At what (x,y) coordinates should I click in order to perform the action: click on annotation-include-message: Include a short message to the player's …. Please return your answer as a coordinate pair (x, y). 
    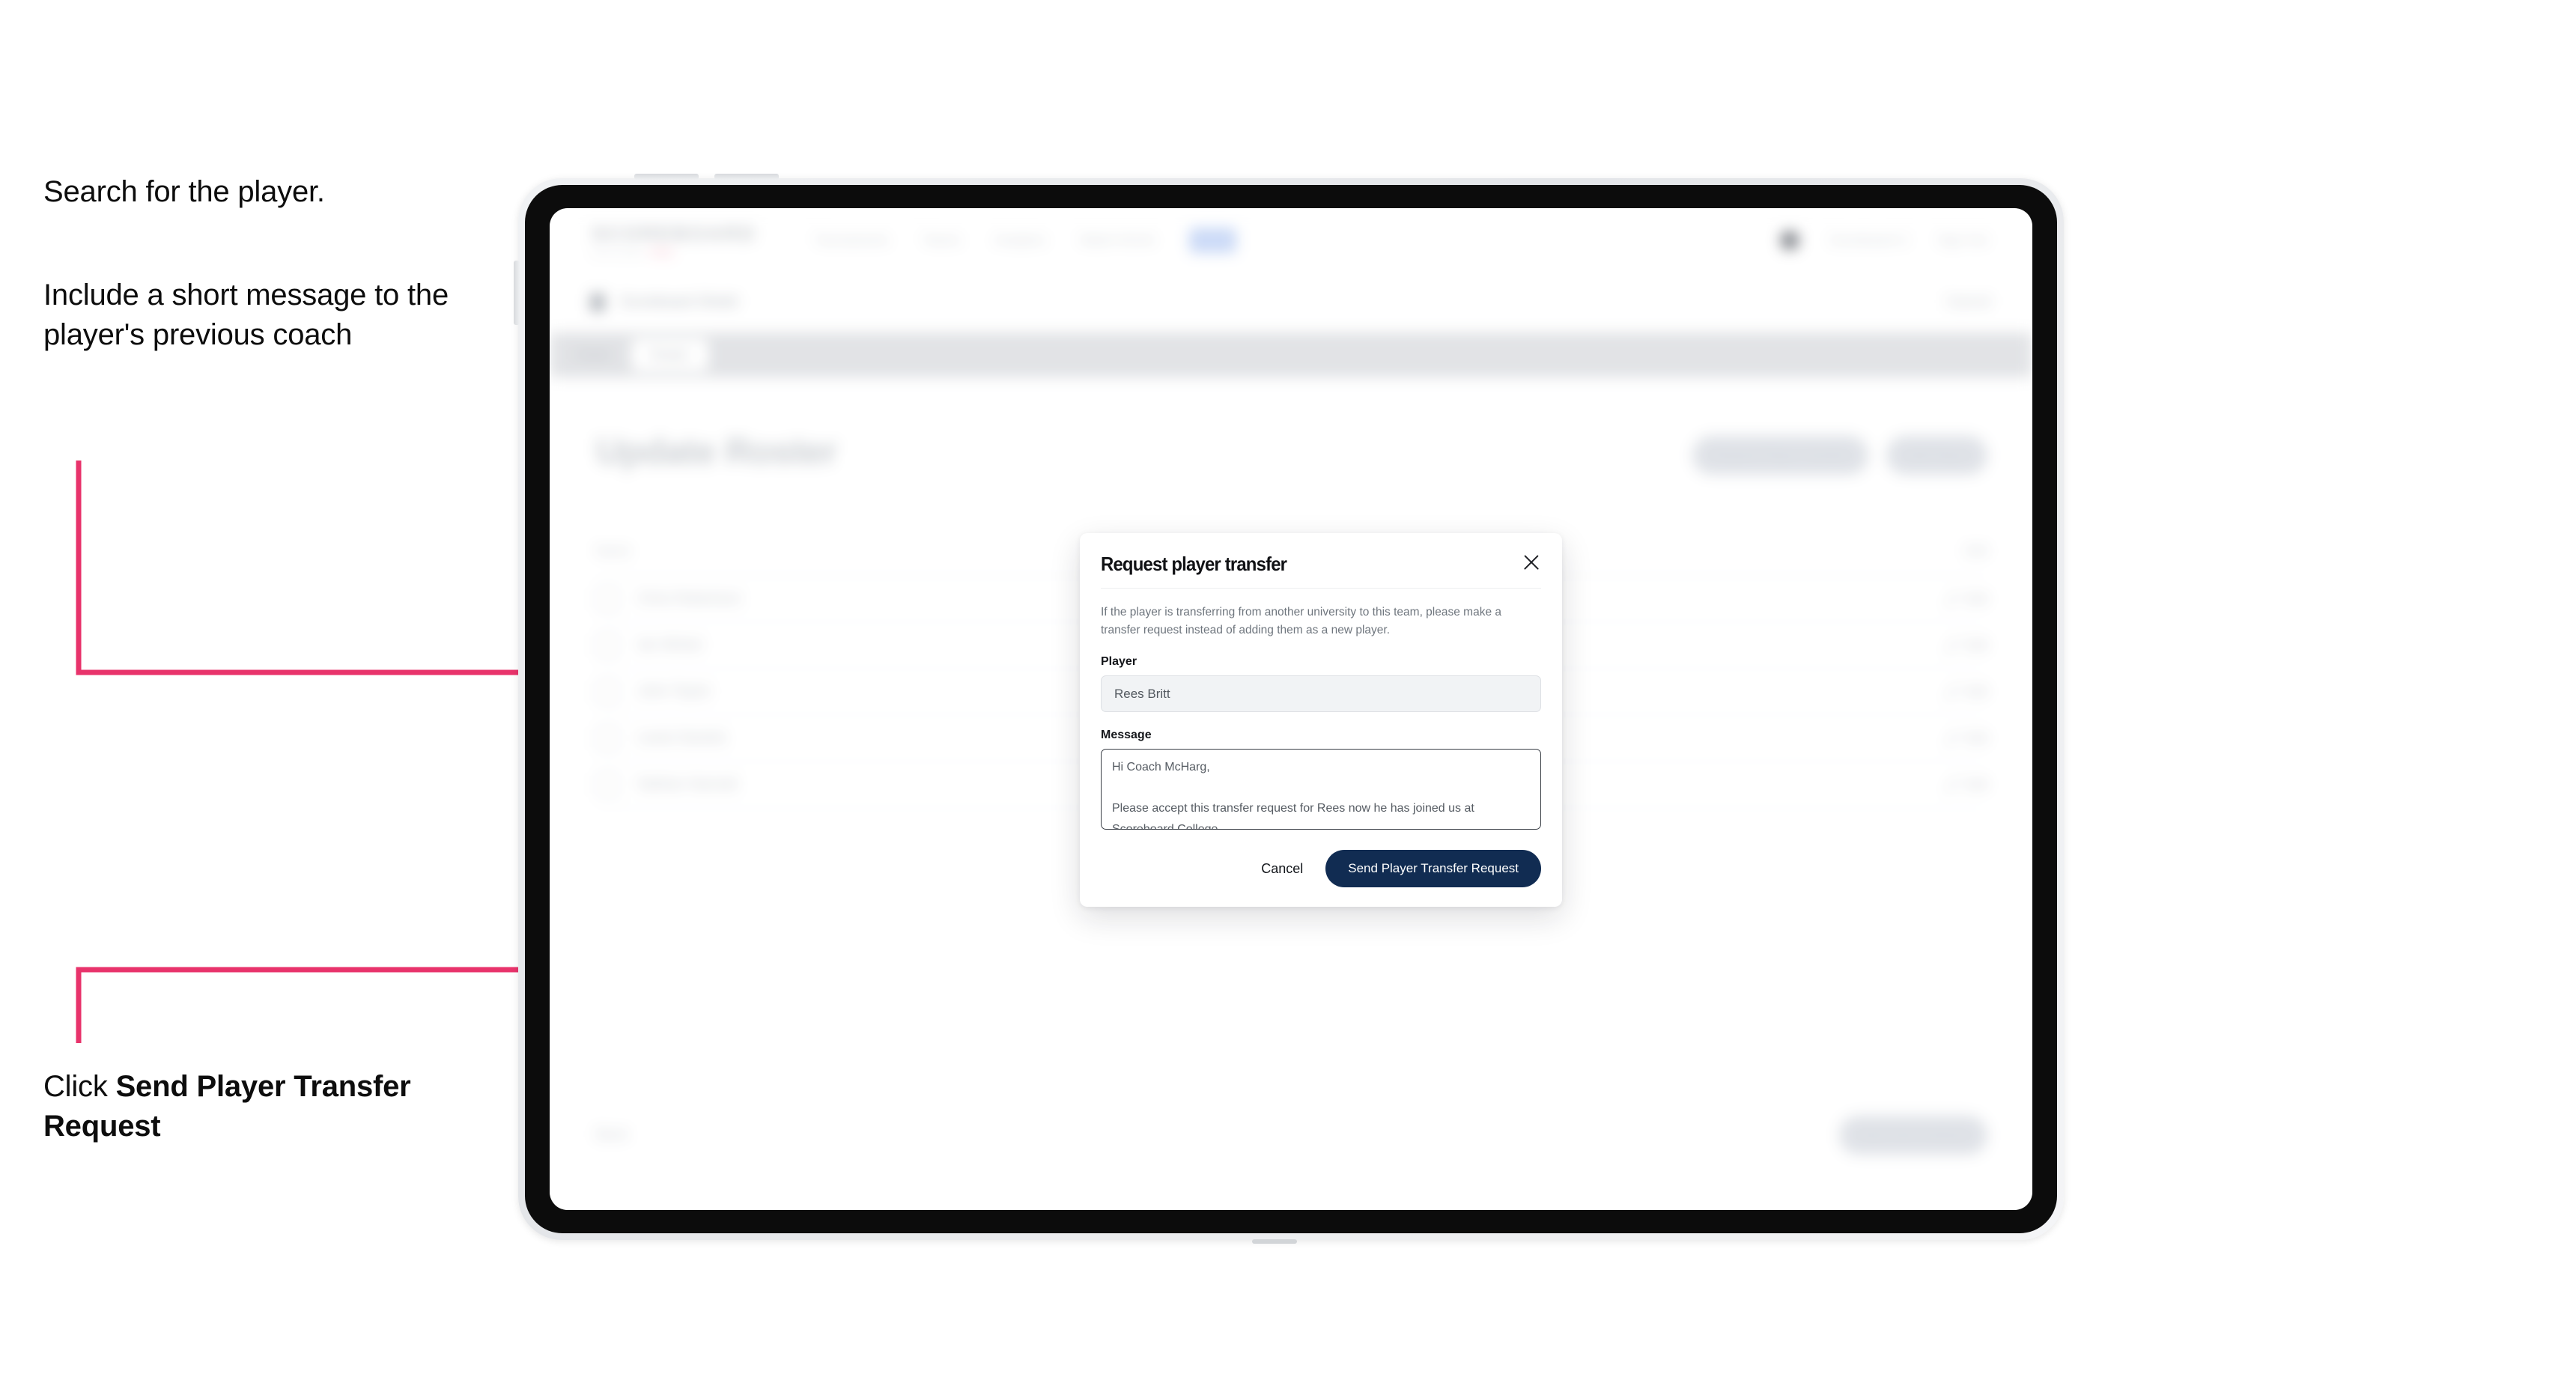
    Looking at the image, I should click on (246, 315).